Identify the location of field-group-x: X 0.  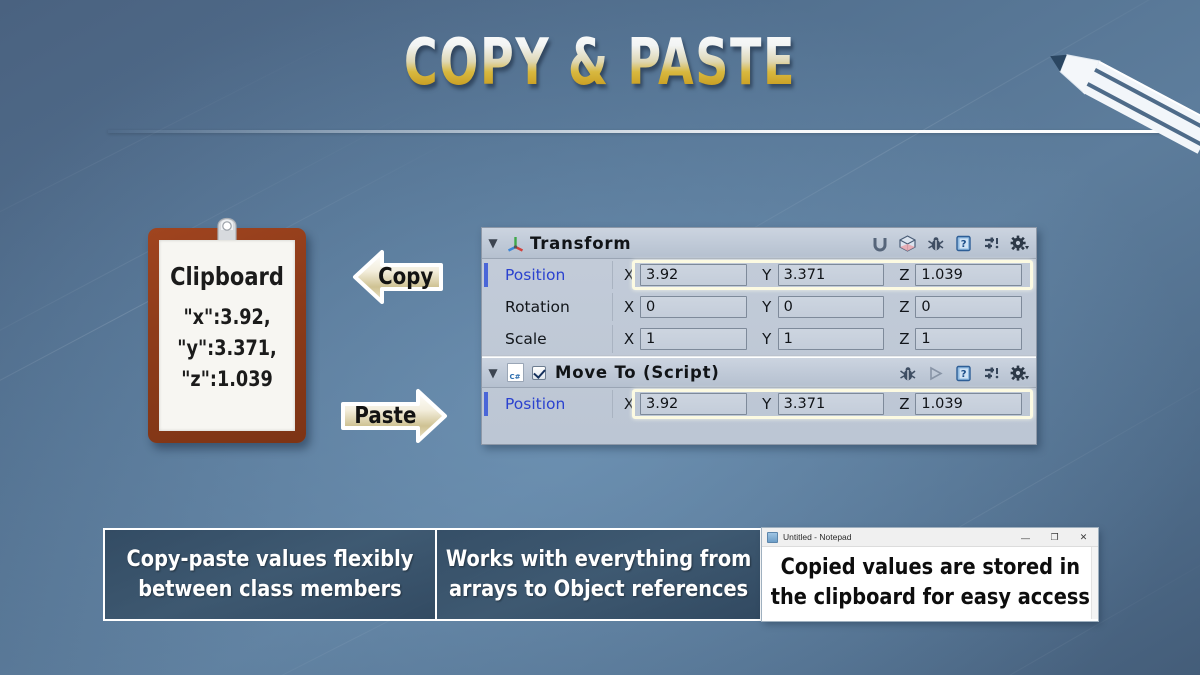
(682, 307).